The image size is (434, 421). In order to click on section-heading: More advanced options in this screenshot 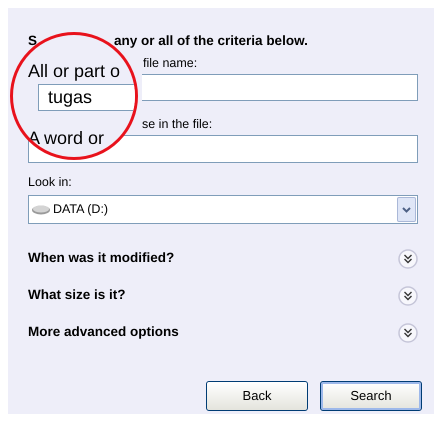, I will do `click(103, 332)`.